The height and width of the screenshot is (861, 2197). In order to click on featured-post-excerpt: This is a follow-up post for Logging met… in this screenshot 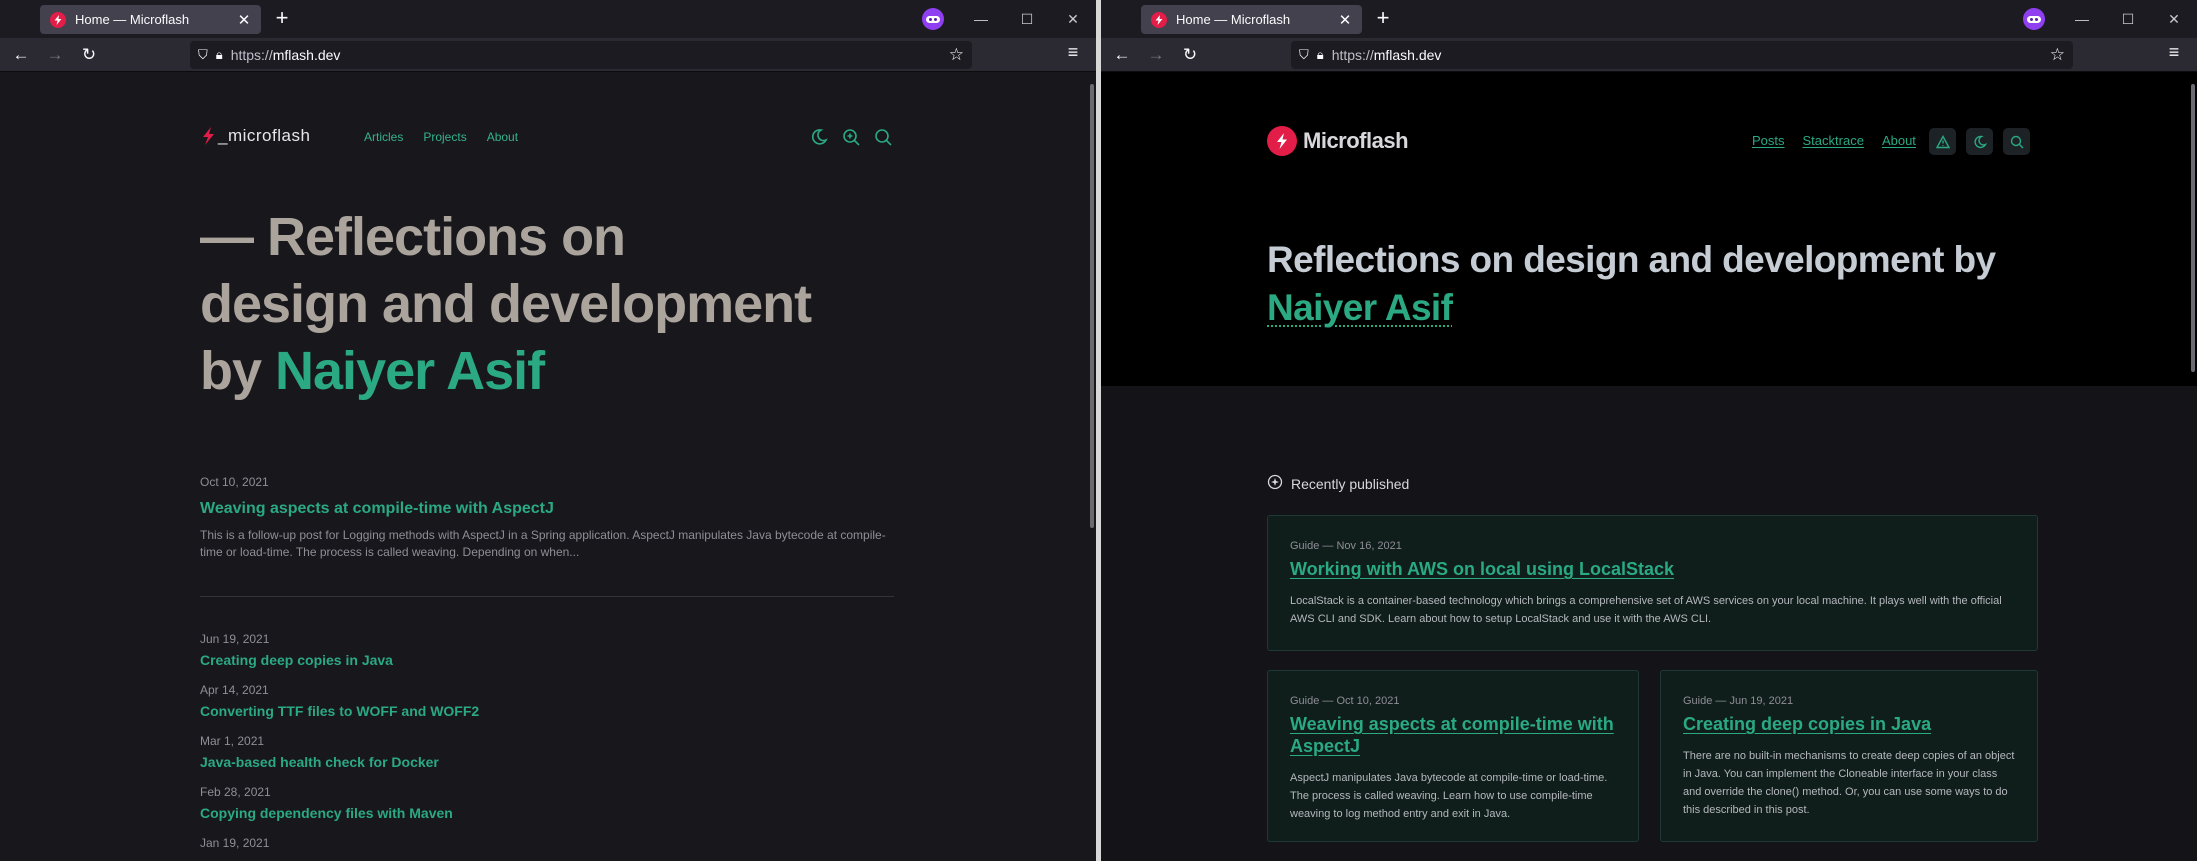, I will do `click(543, 543)`.